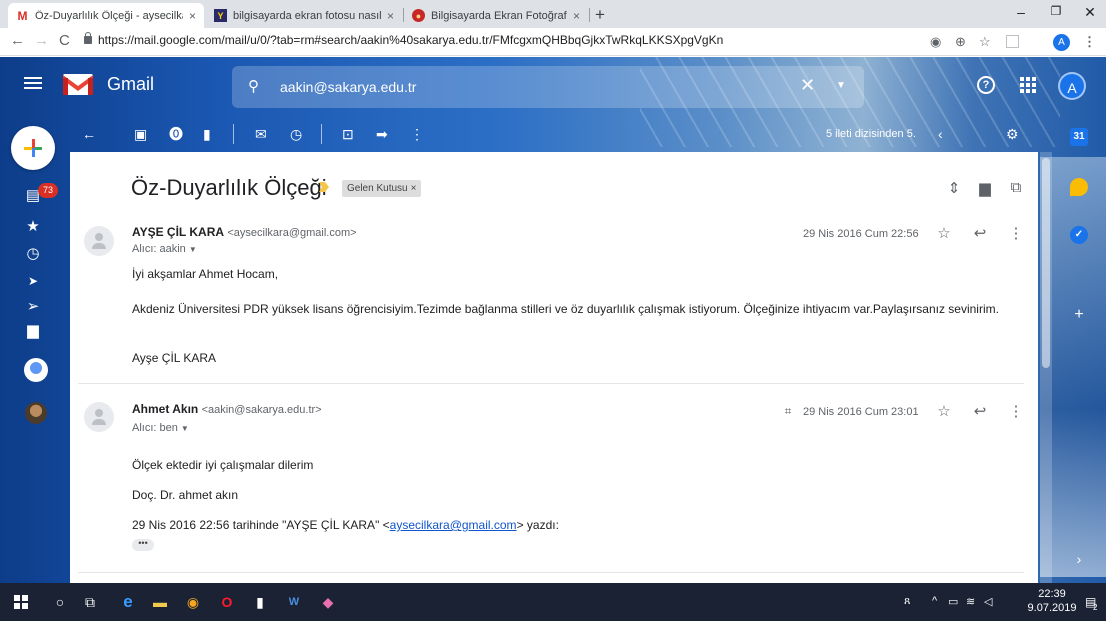 This screenshot has height=621, width=1106. I want to click on back-icon: ←, so click(17, 40).